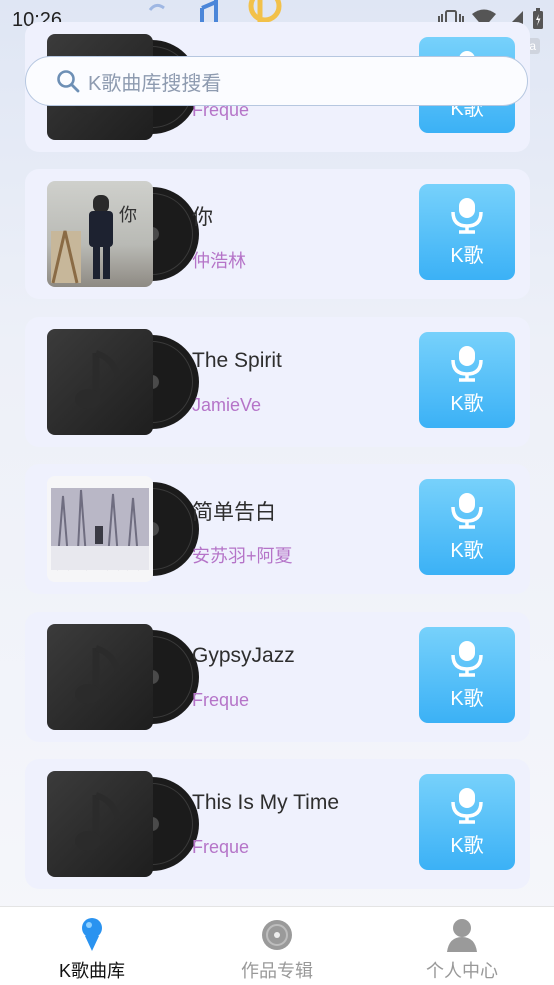 This screenshot has width=554, height=985. What do you see at coordinates (155, 83) in the screenshot?
I see `search-placeholder: K歌曲库搜搜看` at bounding box center [155, 83].